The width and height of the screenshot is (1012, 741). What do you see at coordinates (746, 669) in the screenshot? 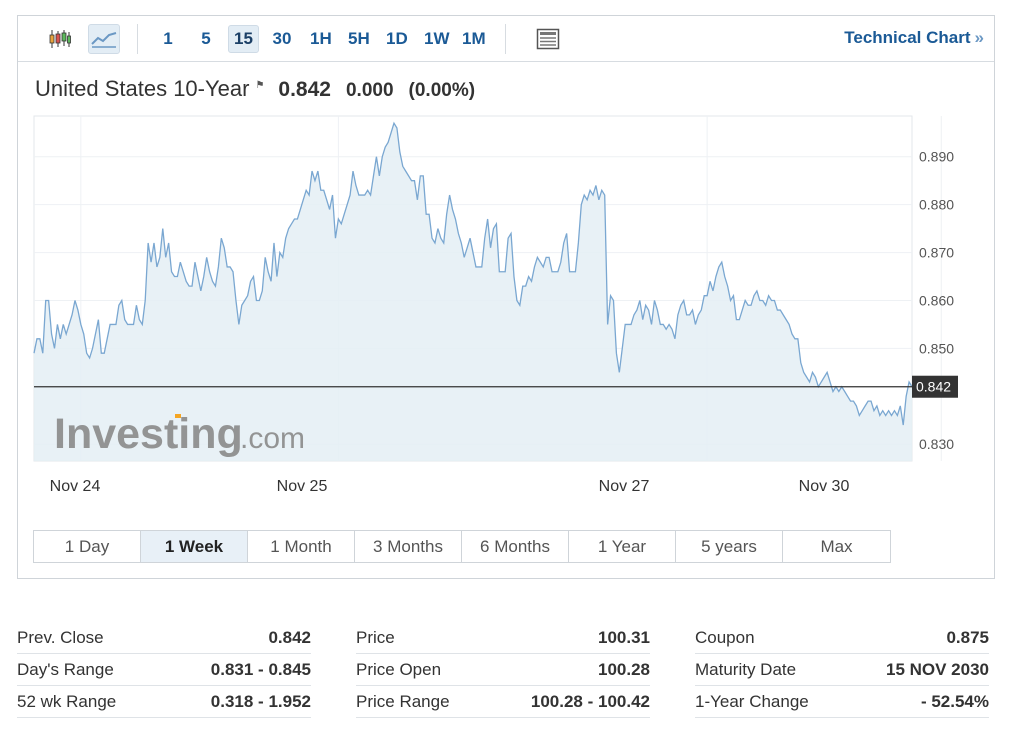
I see `stat-label: Maturity Date` at bounding box center [746, 669].